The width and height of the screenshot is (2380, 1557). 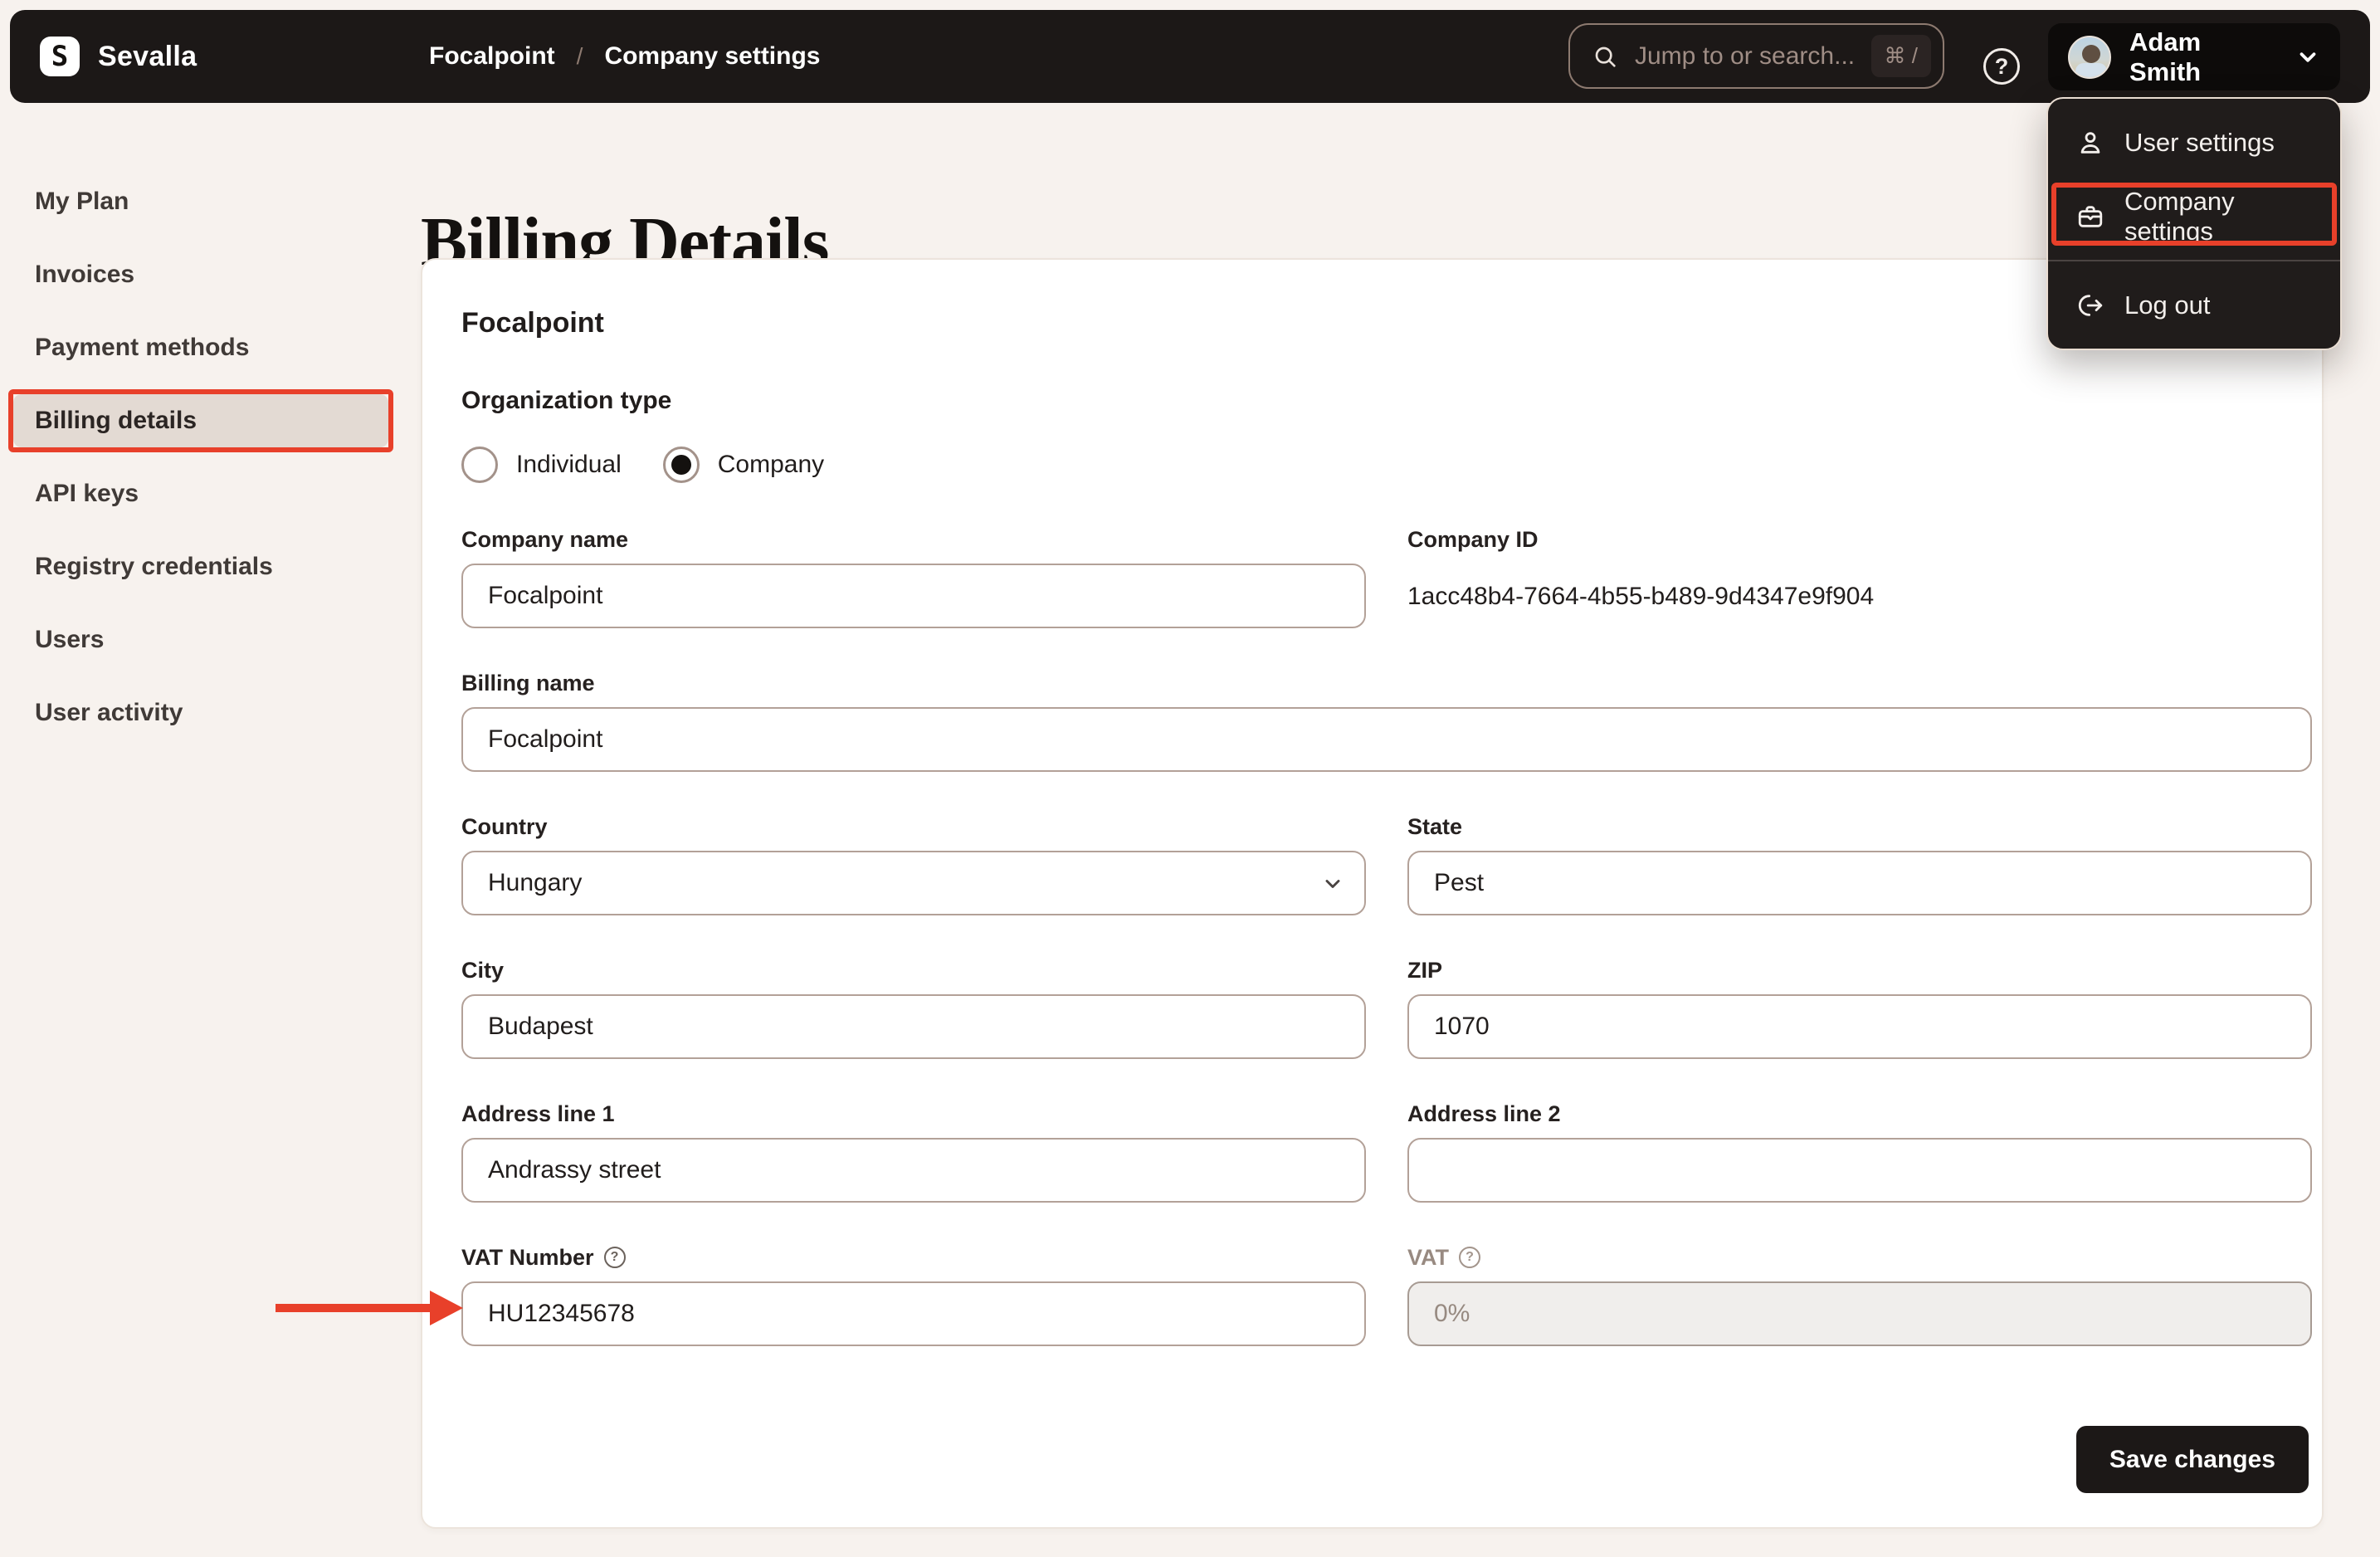 I want to click on country-select, so click(x=913, y=883).